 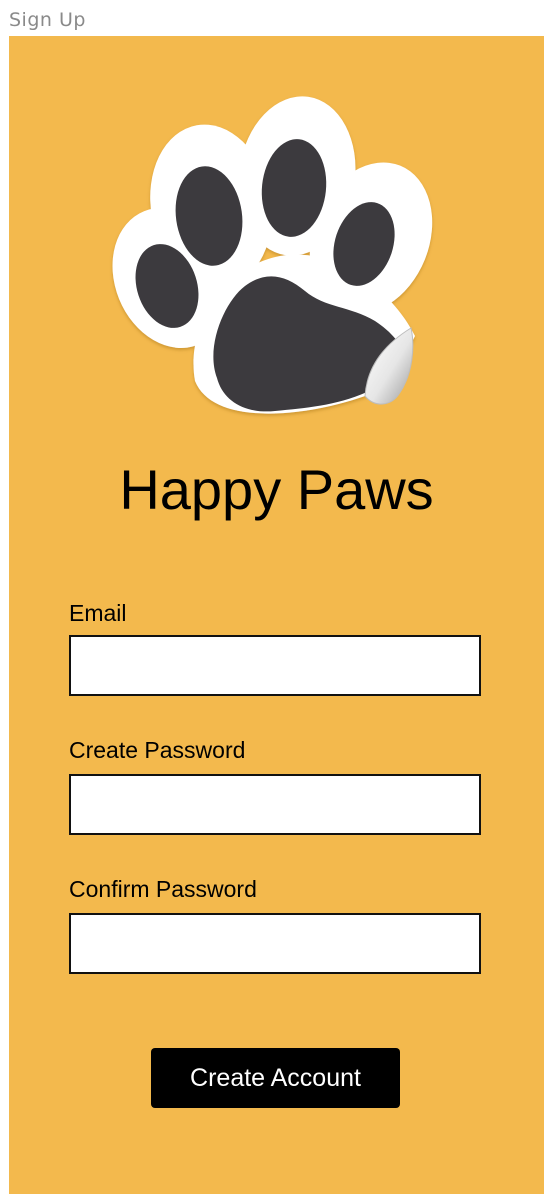 I want to click on create-account-button: Create Account, so click(x=275, y=1078).